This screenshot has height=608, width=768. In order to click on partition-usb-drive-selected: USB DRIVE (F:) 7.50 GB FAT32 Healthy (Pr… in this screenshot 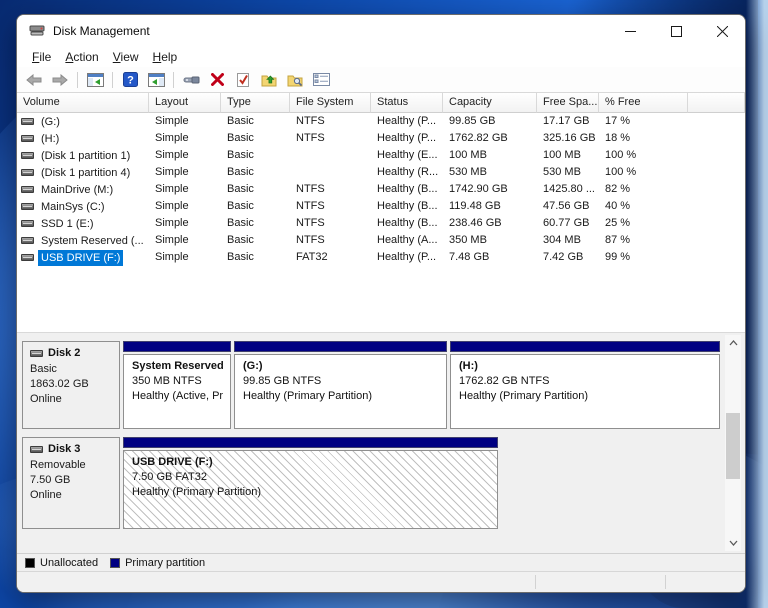, I will do `click(310, 483)`.